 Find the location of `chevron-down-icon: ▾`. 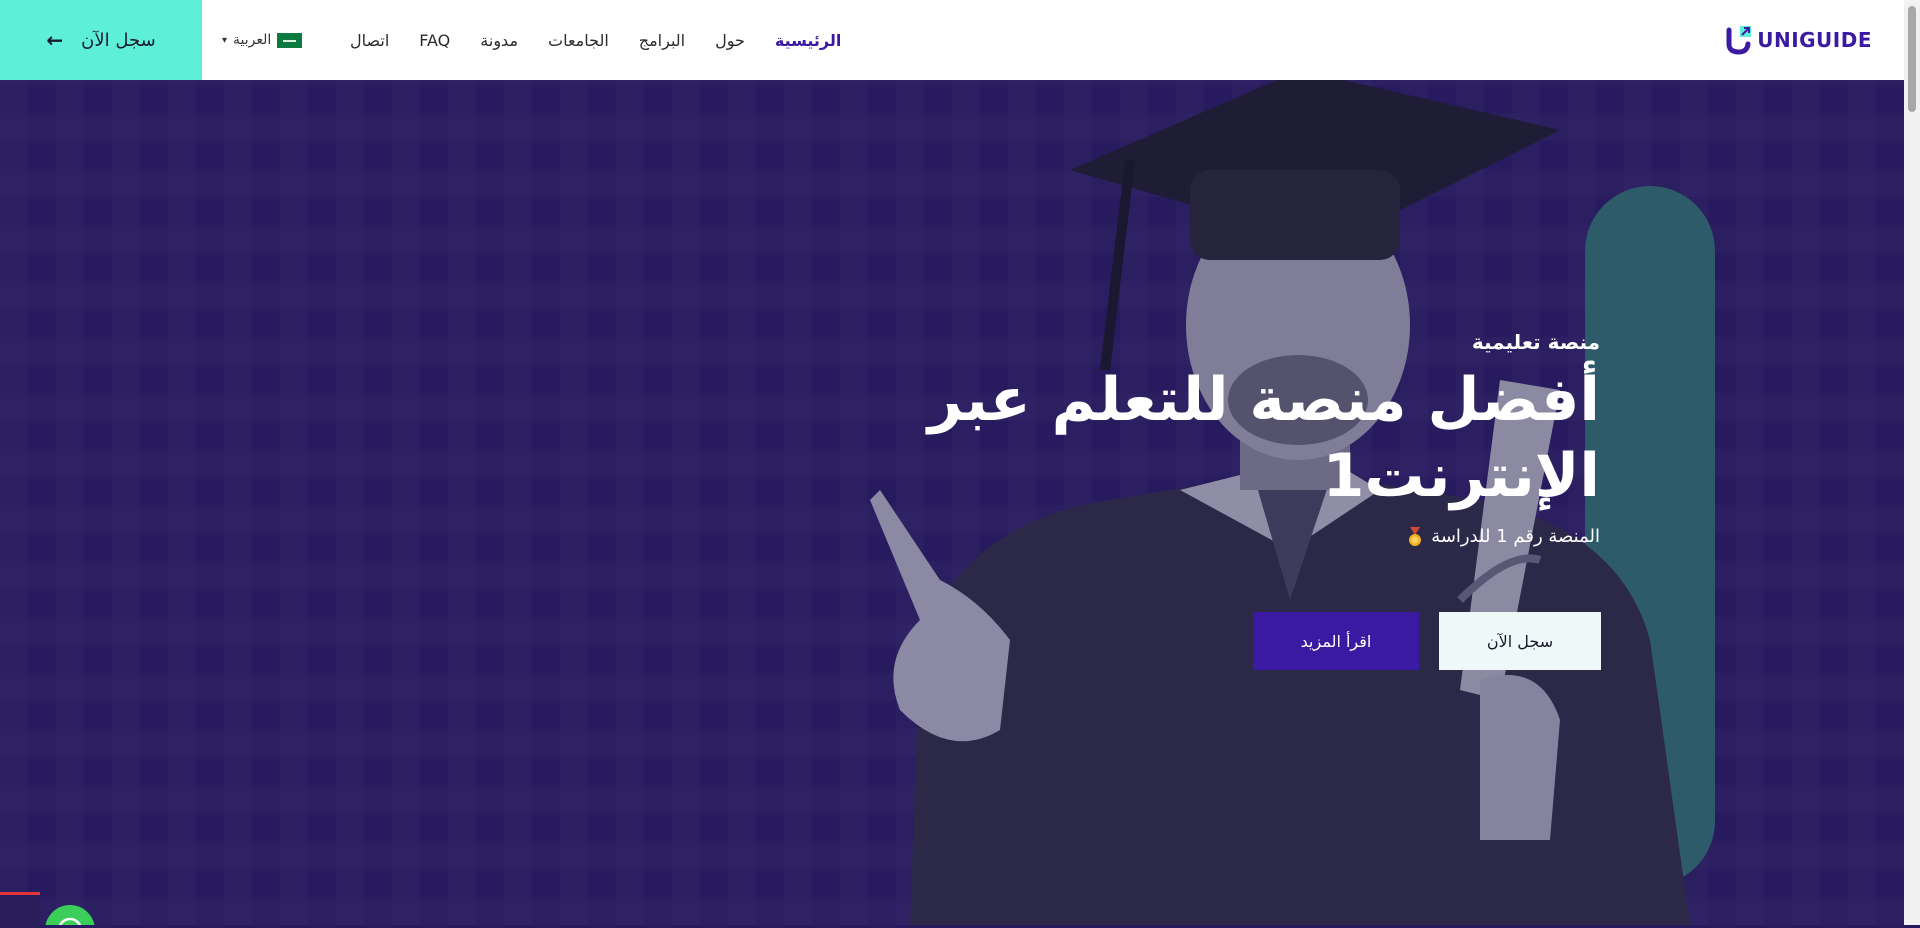

chevron-down-icon: ▾ is located at coordinates (225, 40).